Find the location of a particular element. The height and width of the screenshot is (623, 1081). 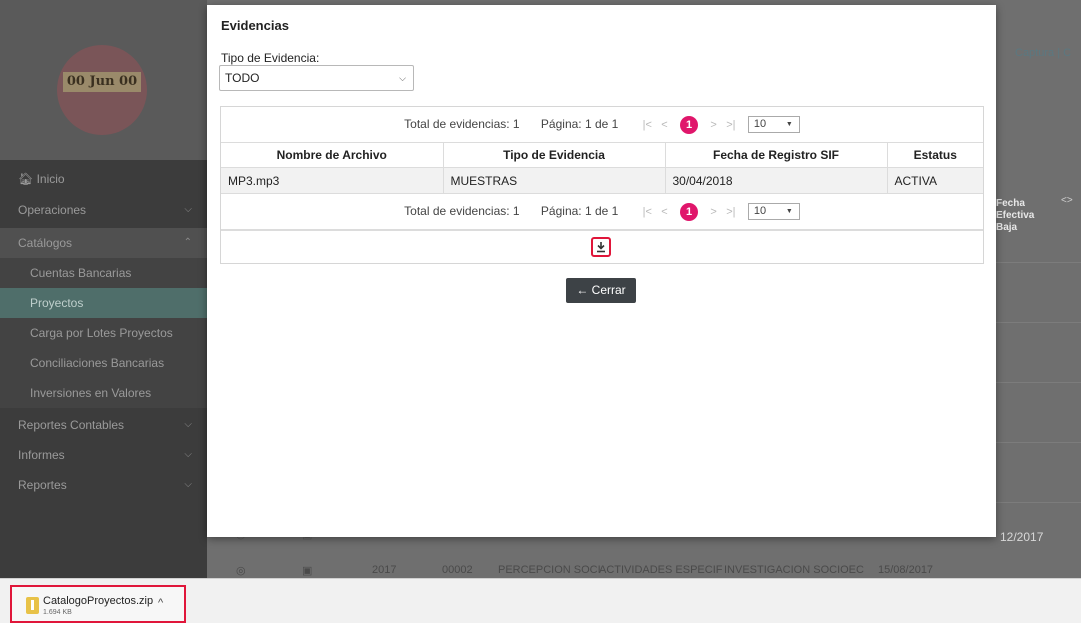

logo-date: 00 Jun 00 is located at coordinates (102, 82).